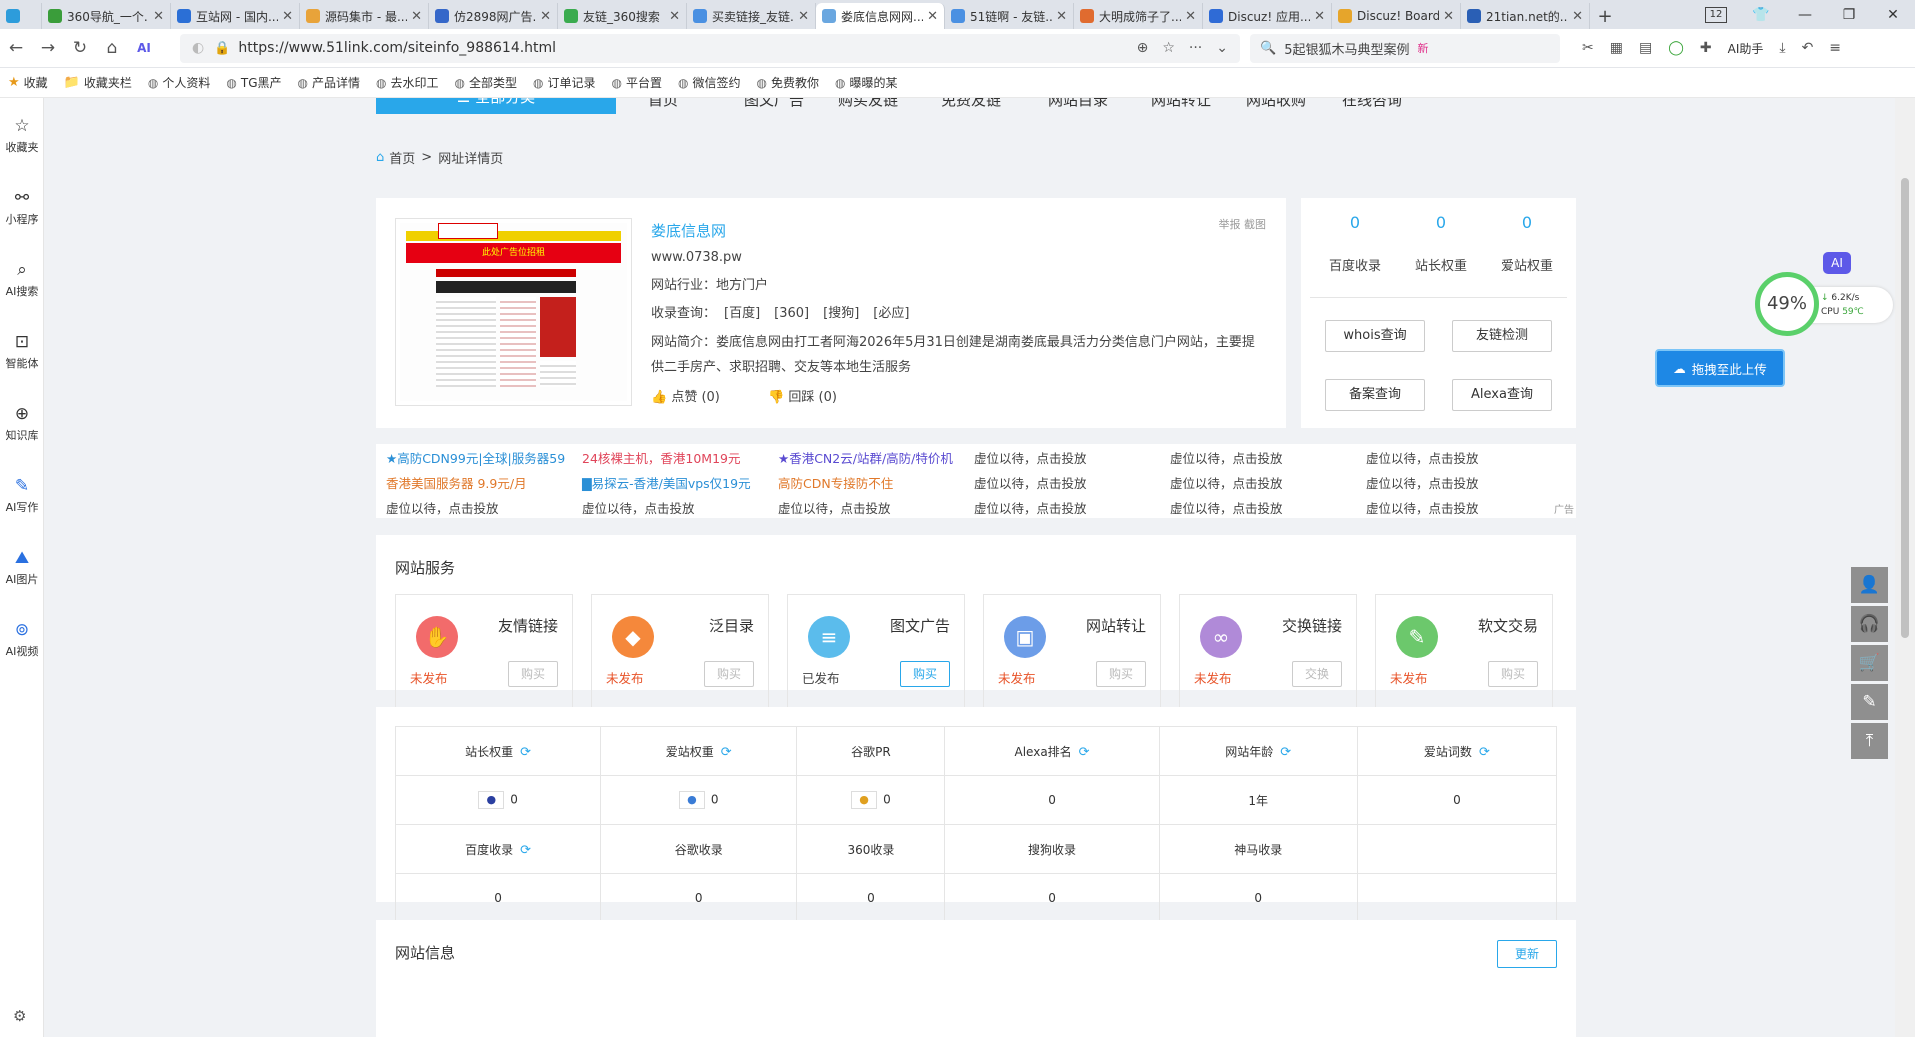 This screenshot has width=1915, height=1037. I want to click on search-box: 🔍 5起银狐木马典型案例 新, so click(1405, 48).